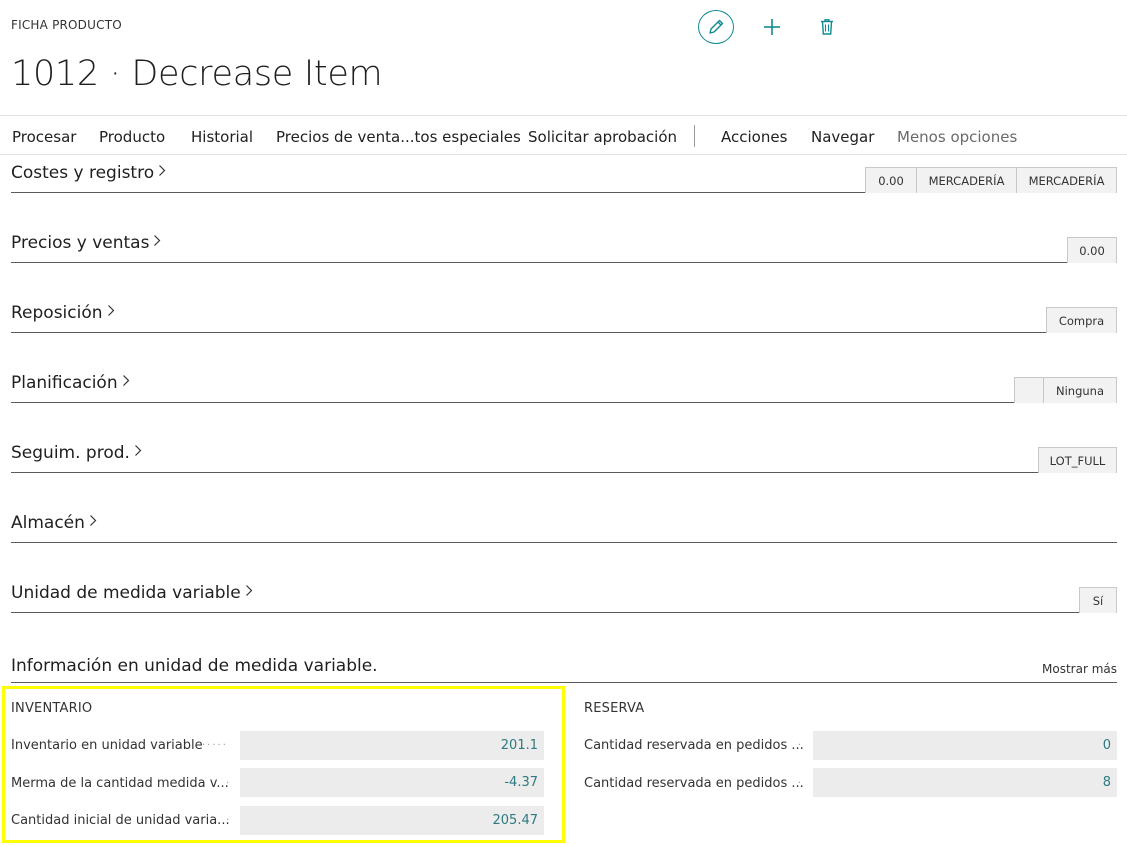  I want to click on new-button, so click(772, 27).